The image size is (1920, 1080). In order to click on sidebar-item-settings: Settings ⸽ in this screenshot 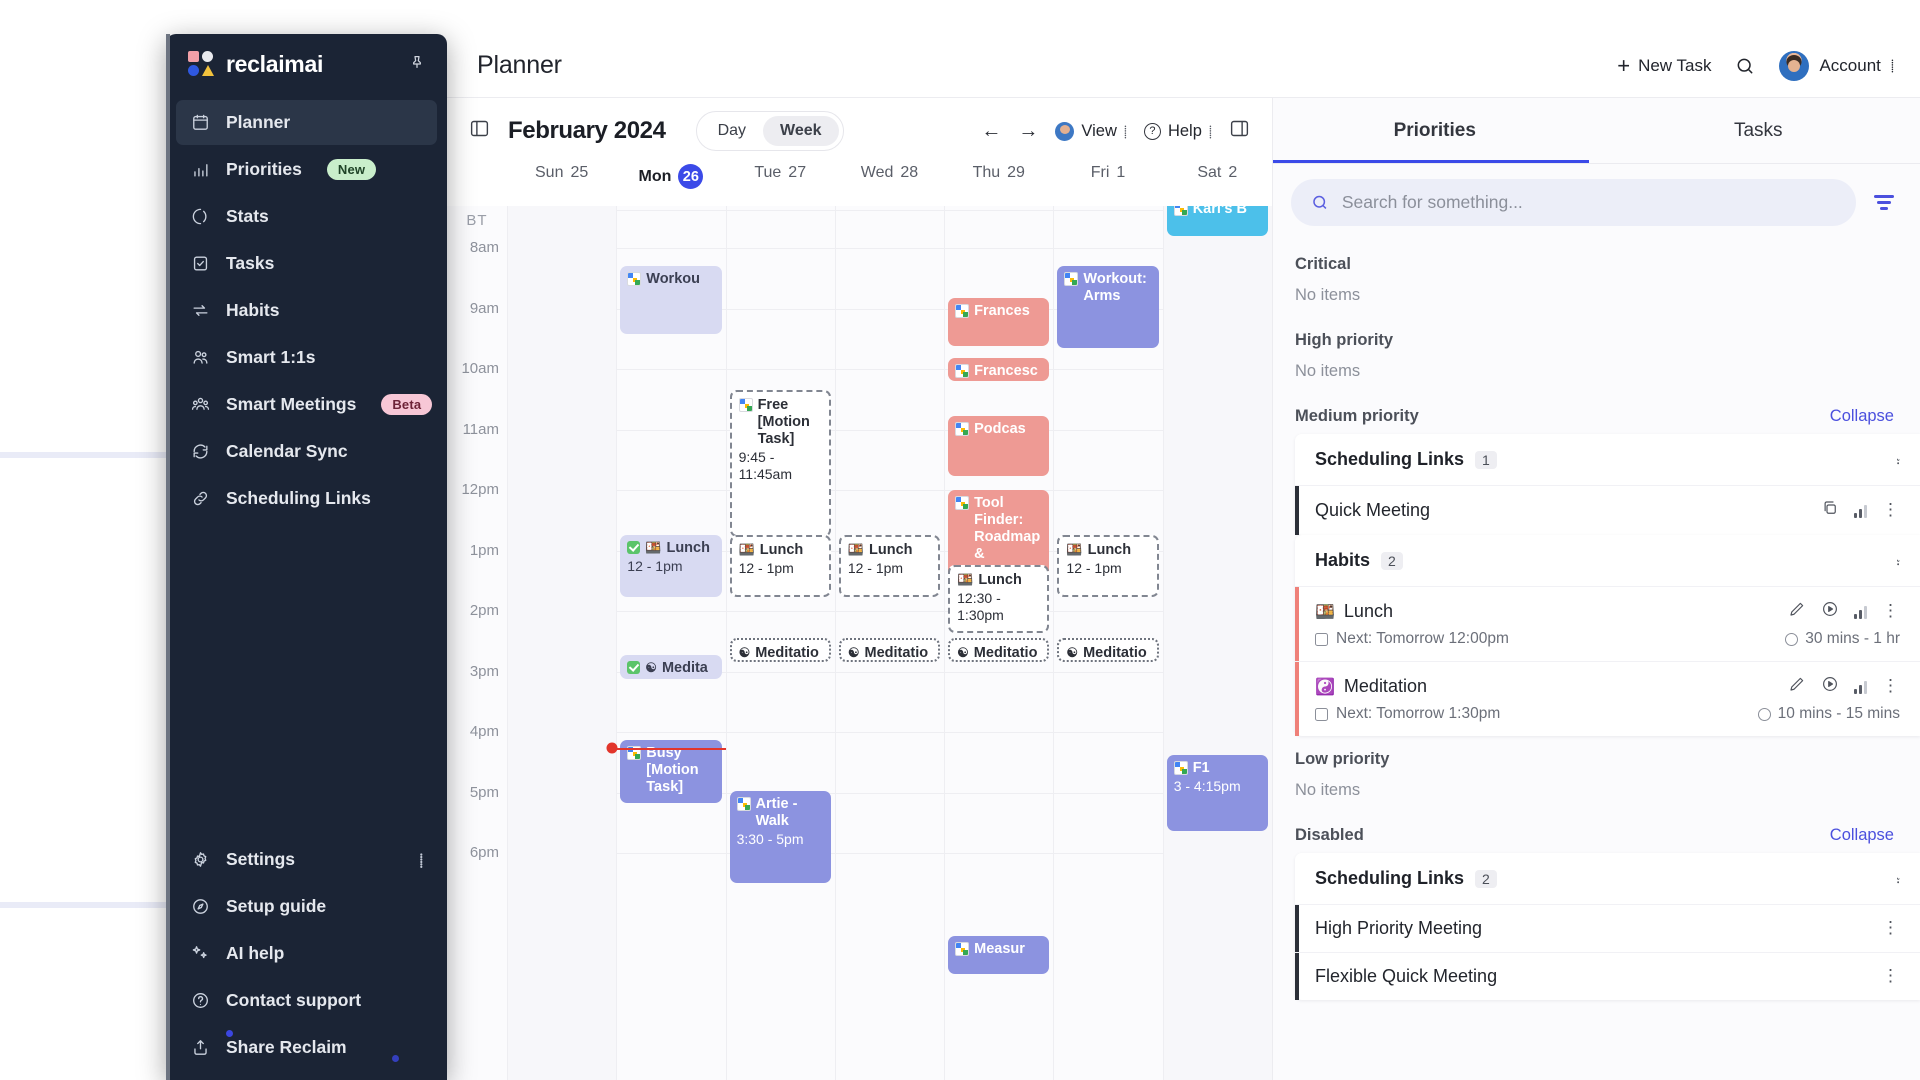, I will do `click(306, 859)`.